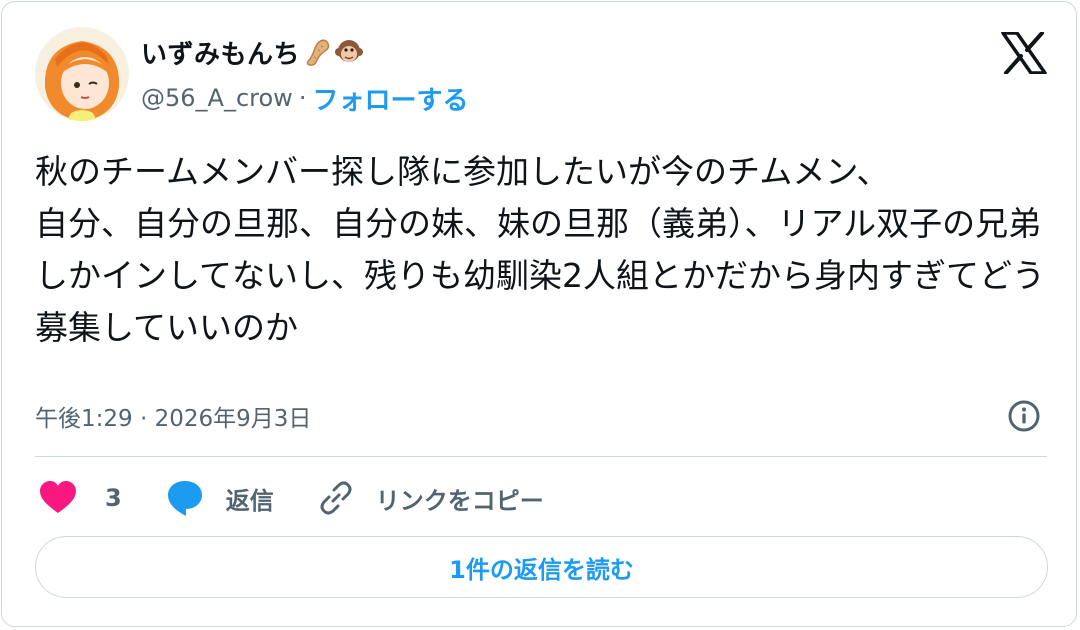 This screenshot has width=1080, height=630. I want to click on reply-label: 返信, so click(249, 500).